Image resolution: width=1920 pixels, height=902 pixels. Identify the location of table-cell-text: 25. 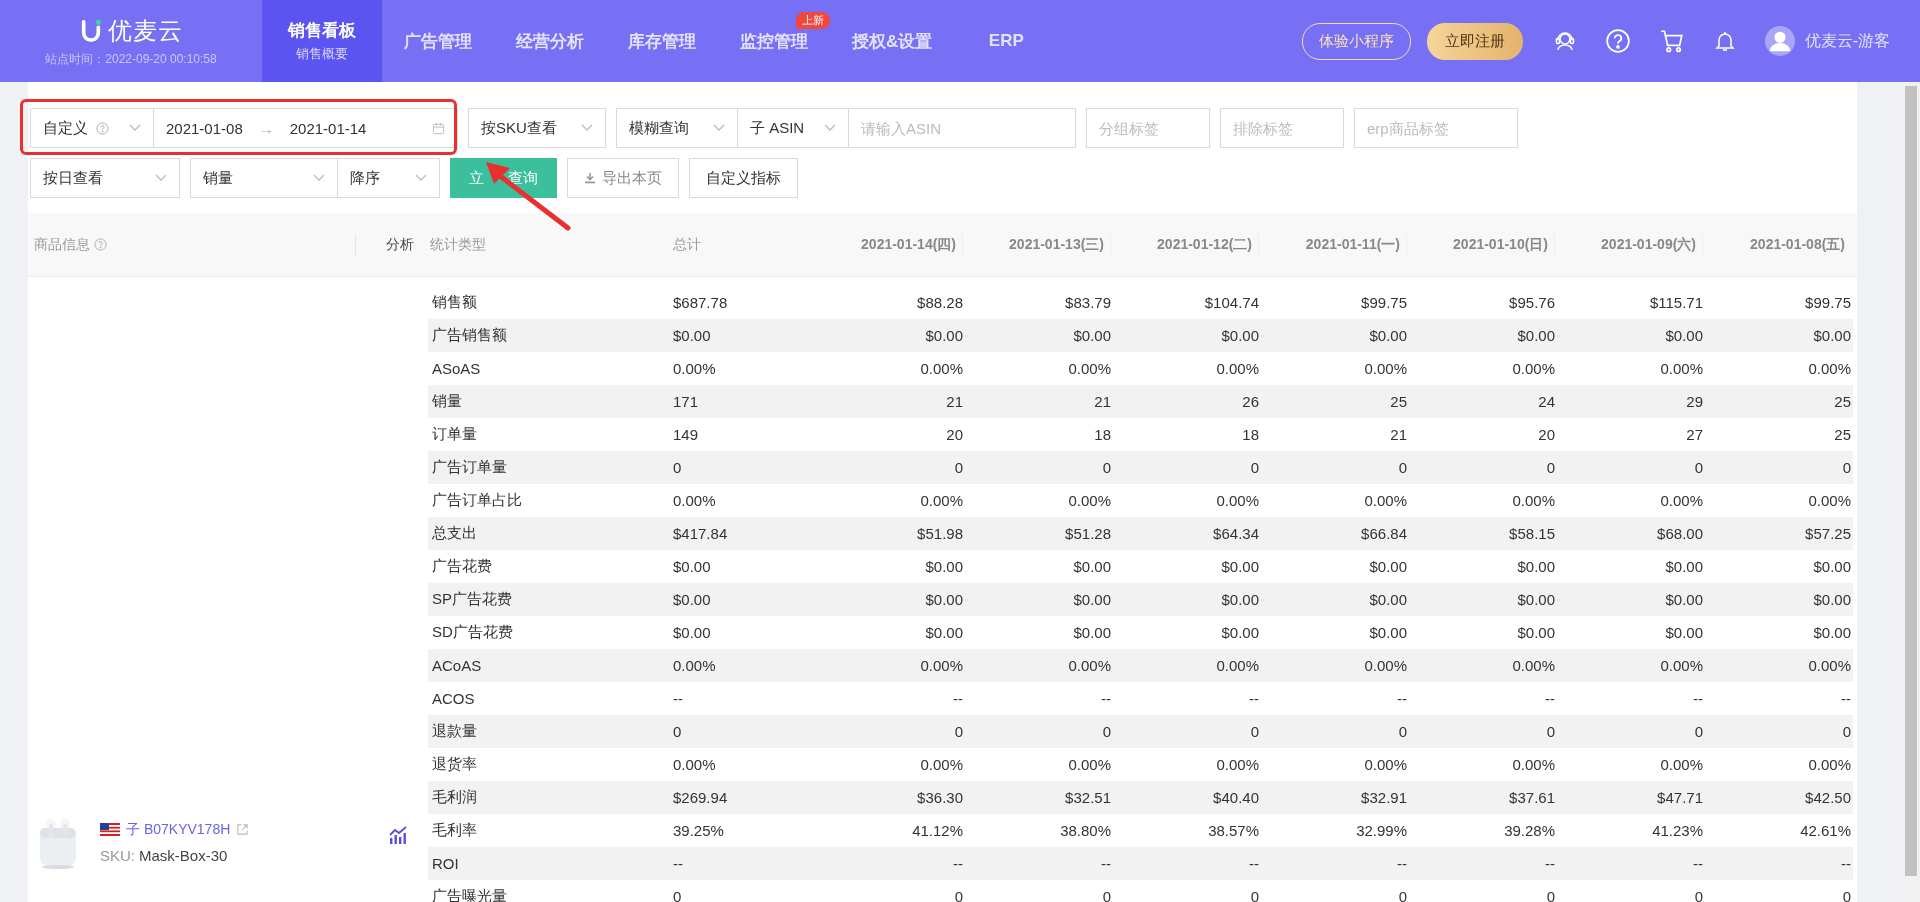
(1842, 434).